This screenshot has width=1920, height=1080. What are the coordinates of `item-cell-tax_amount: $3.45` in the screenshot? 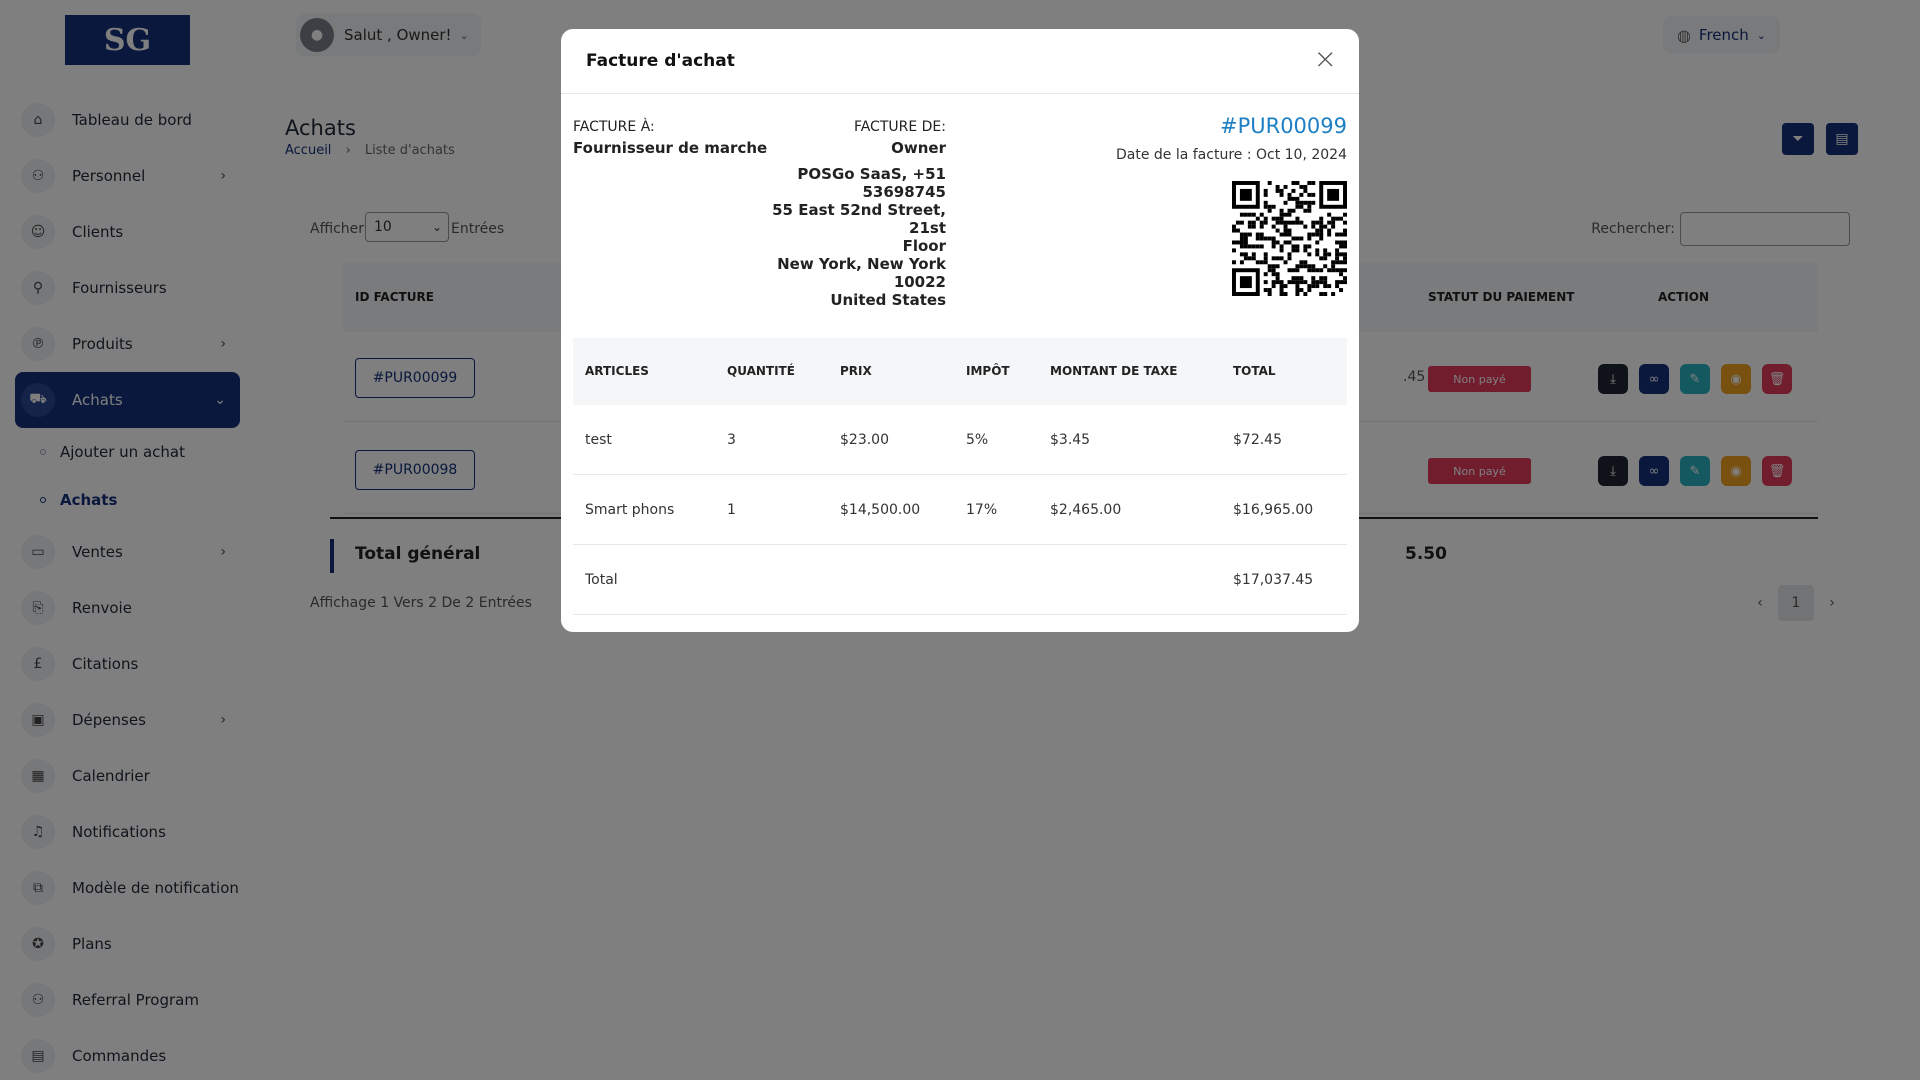 It's located at (1070, 440).